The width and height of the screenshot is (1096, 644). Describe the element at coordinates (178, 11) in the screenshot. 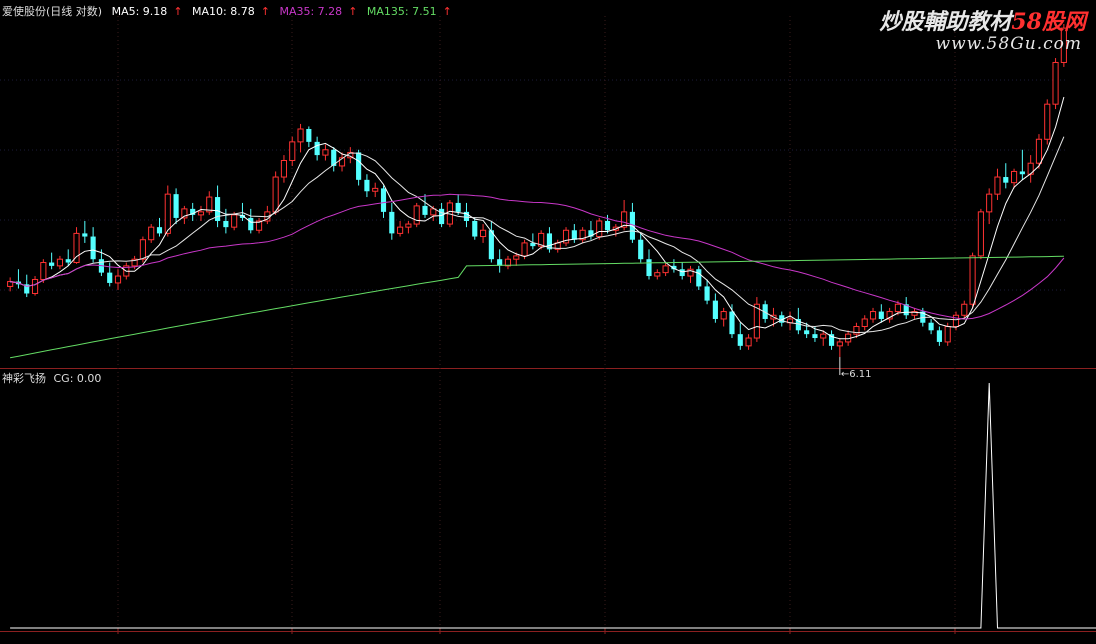

I see `ma5-arrow-icon: ↑` at that location.